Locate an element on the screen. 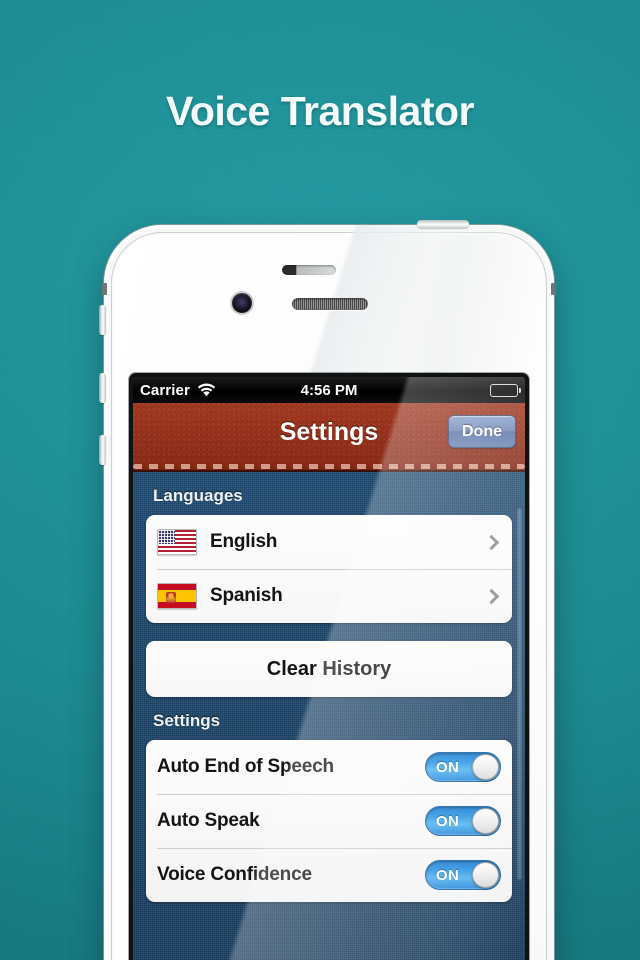 The height and width of the screenshot is (960, 640). language-row-spanish: Spanish is located at coordinates (329, 596).